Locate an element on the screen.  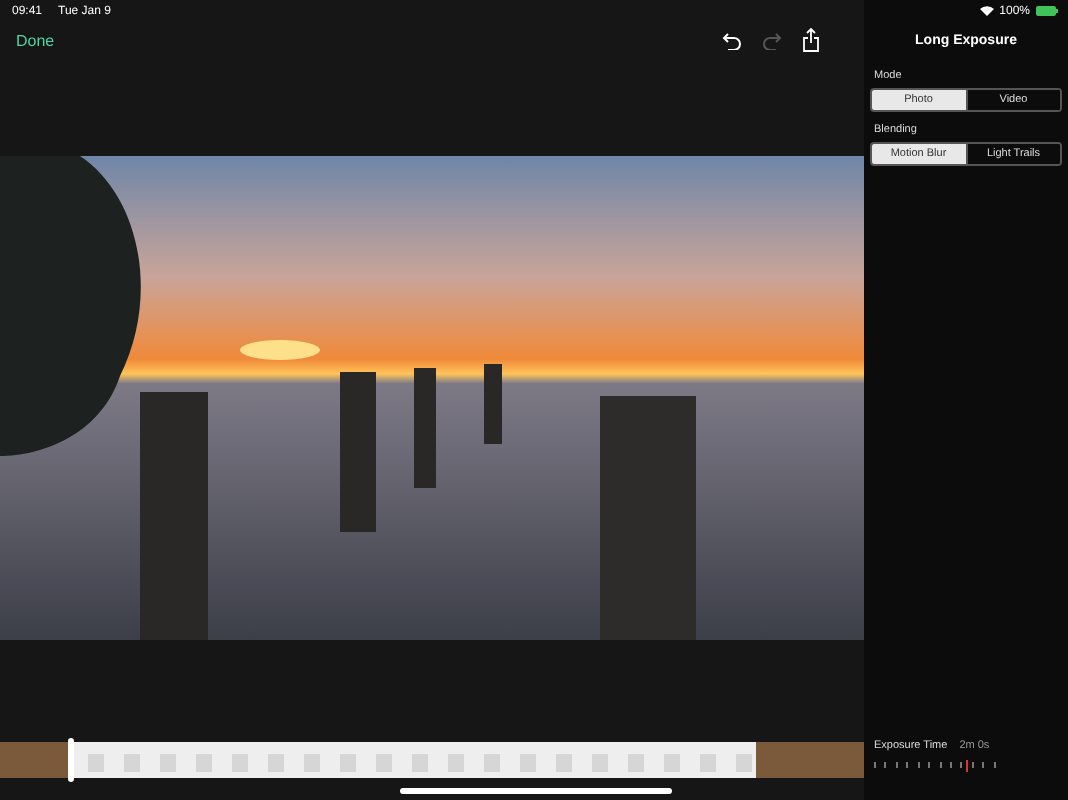
wifi-icon is located at coordinates (986, 11).